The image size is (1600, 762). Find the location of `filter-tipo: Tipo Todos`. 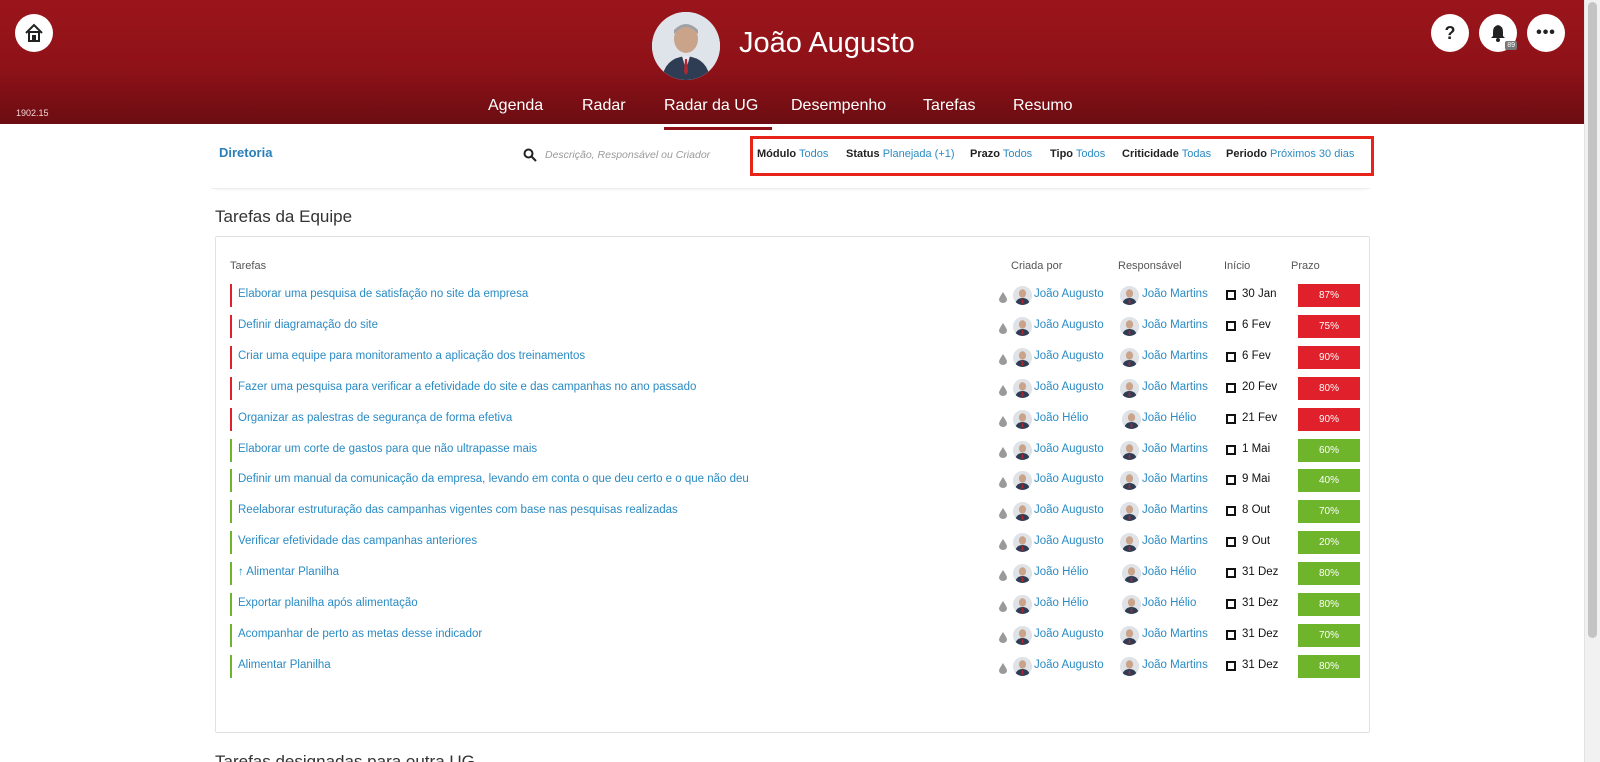

filter-tipo: Tipo Todos is located at coordinates (1077, 154).